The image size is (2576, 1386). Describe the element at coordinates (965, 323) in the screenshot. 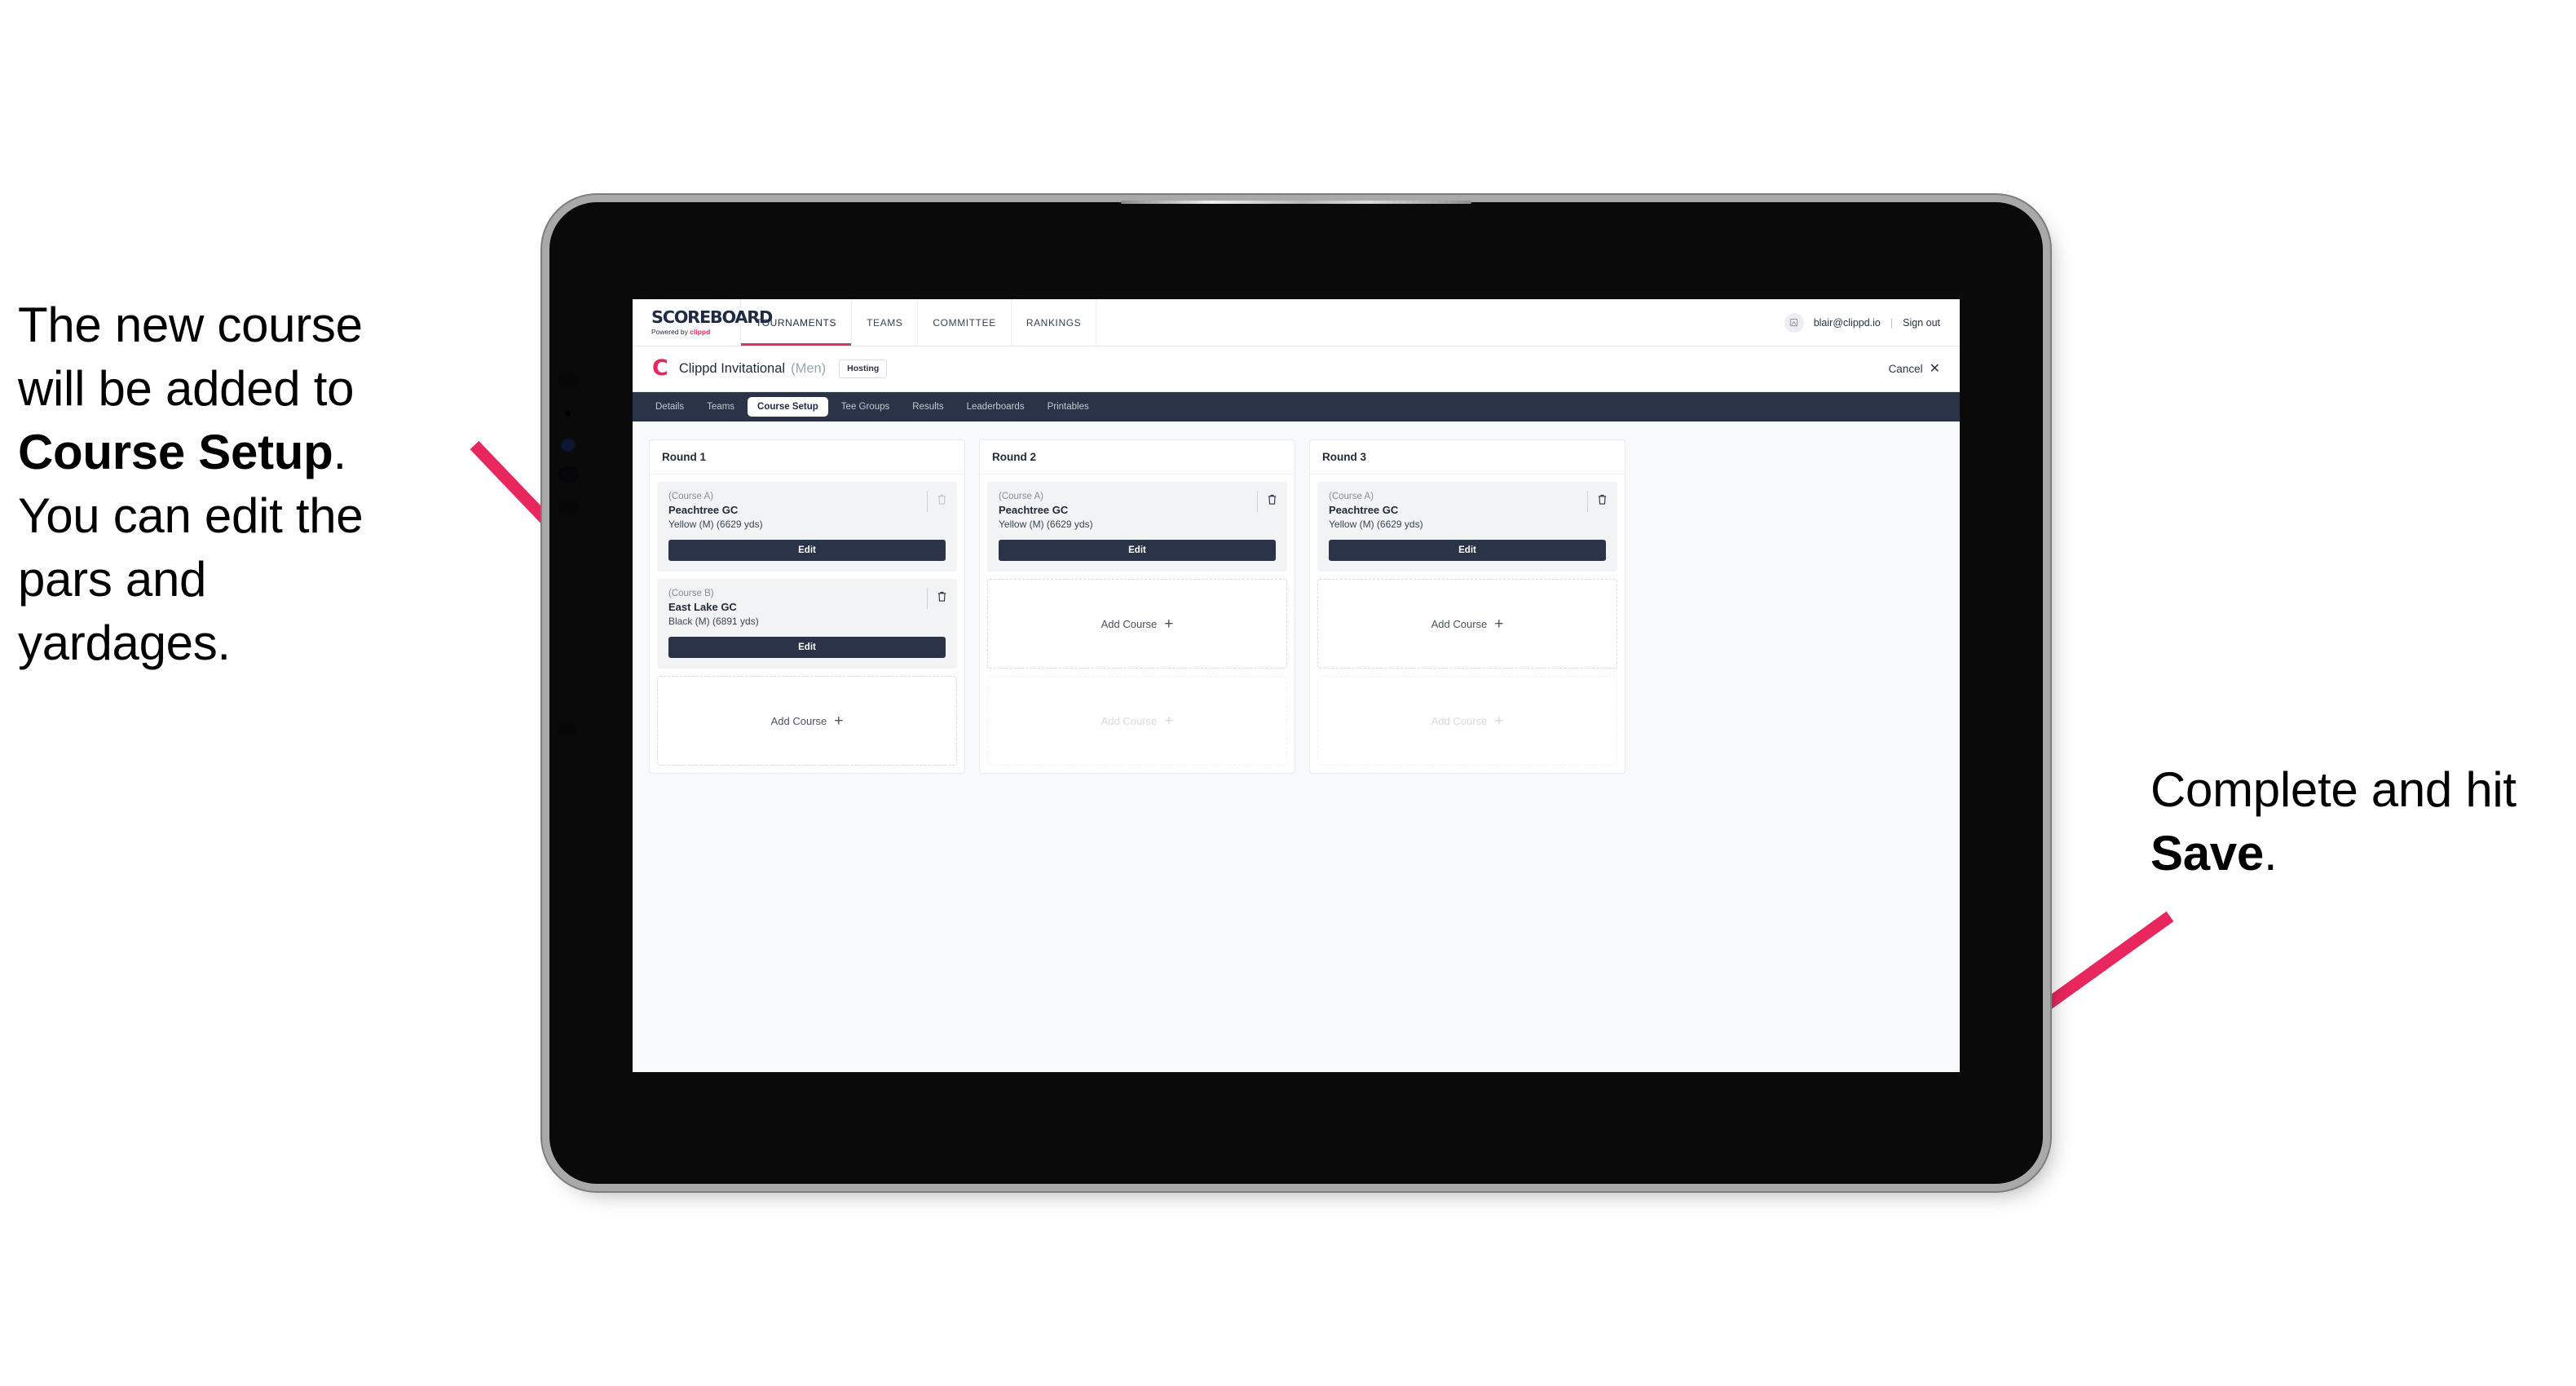

I see `nav-item-committee: COMMITTEE` at that location.